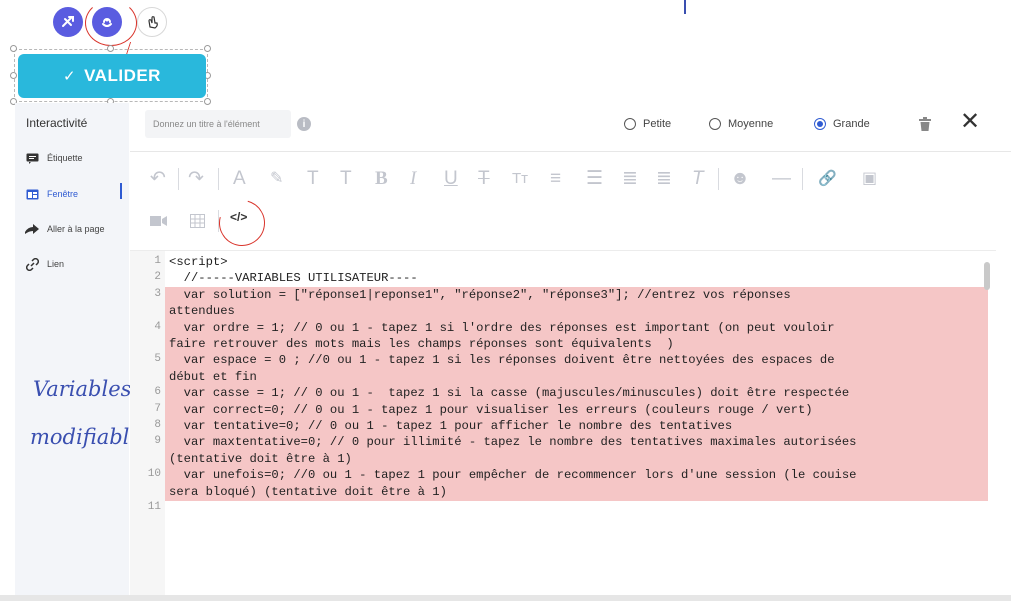 The height and width of the screenshot is (601, 1011). I want to click on line-number: 1, so click(157, 261).